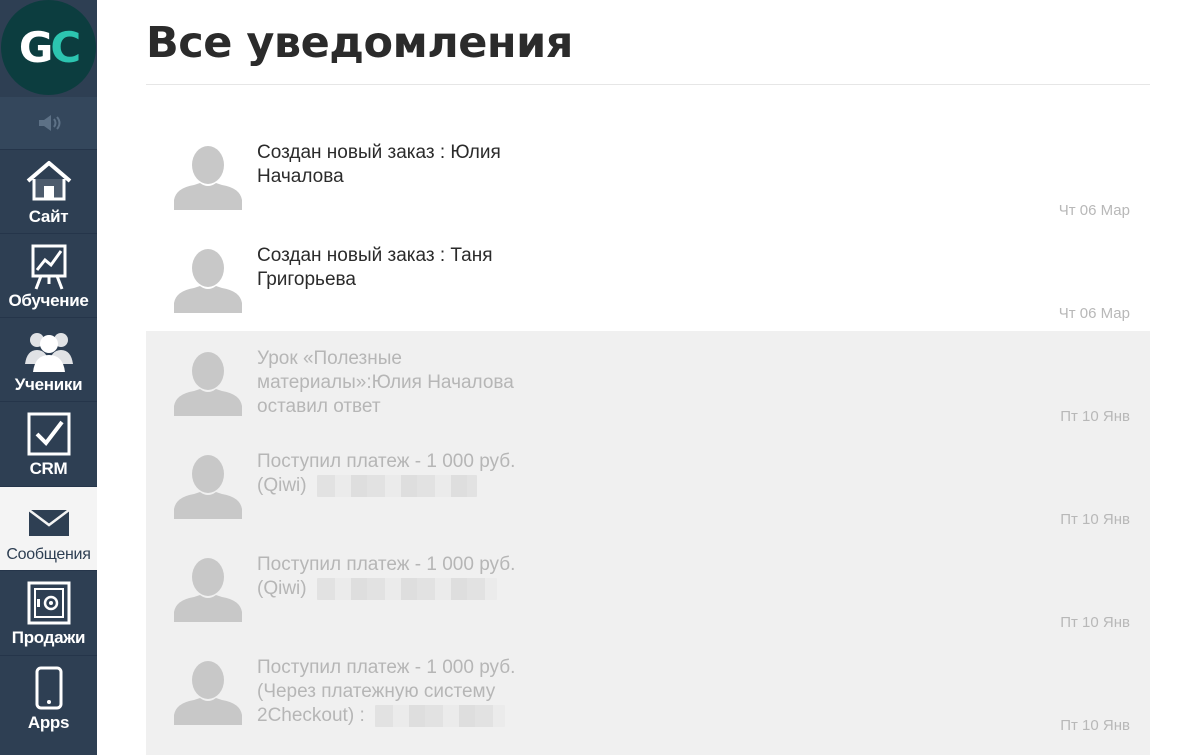 The height and width of the screenshot is (755, 1200). What do you see at coordinates (402, 165) in the screenshot?
I see `notification-text: Создан новый заказ : Юлия Началова` at bounding box center [402, 165].